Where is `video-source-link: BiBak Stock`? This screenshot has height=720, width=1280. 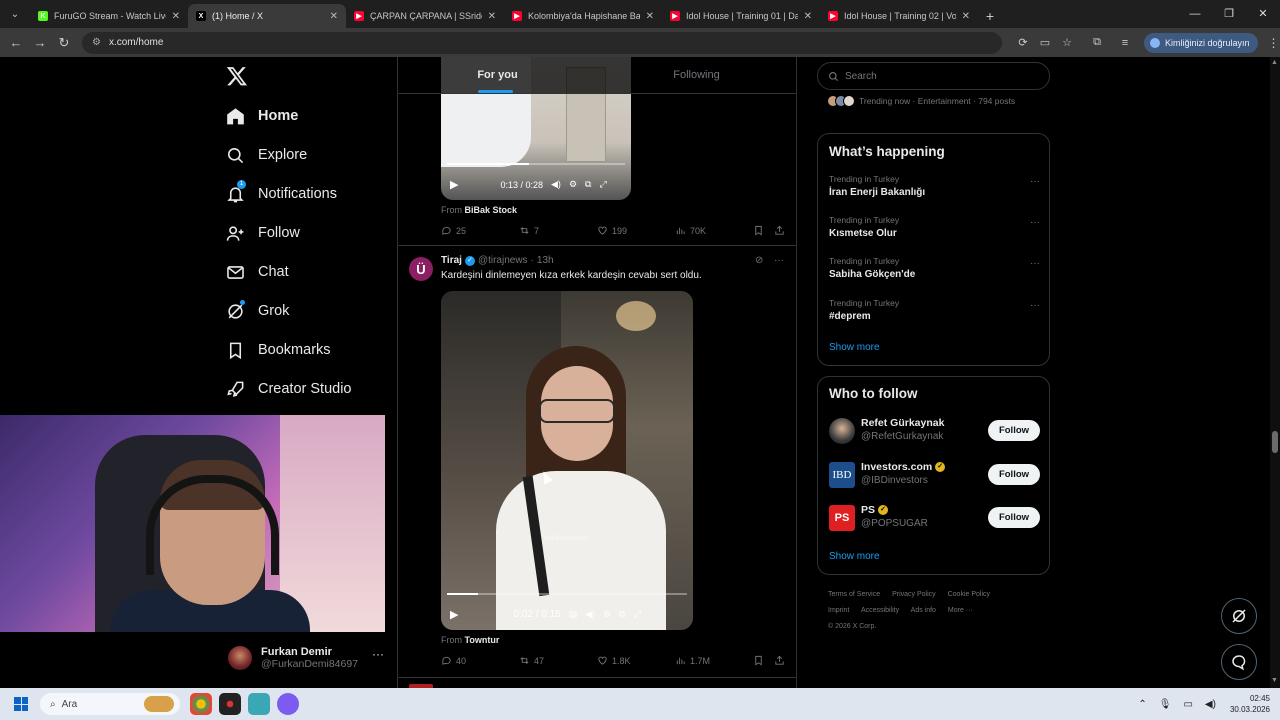
video-source-link: BiBak Stock is located at coordinates (491, 210).